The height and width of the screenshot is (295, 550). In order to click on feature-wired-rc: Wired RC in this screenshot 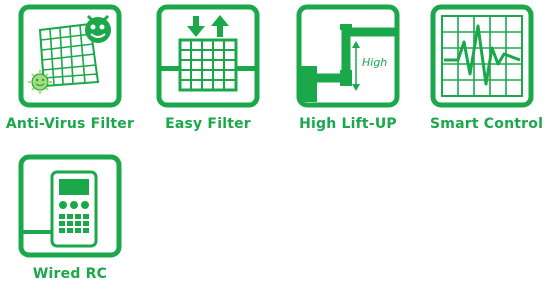, I will do `click(70, 218)`.